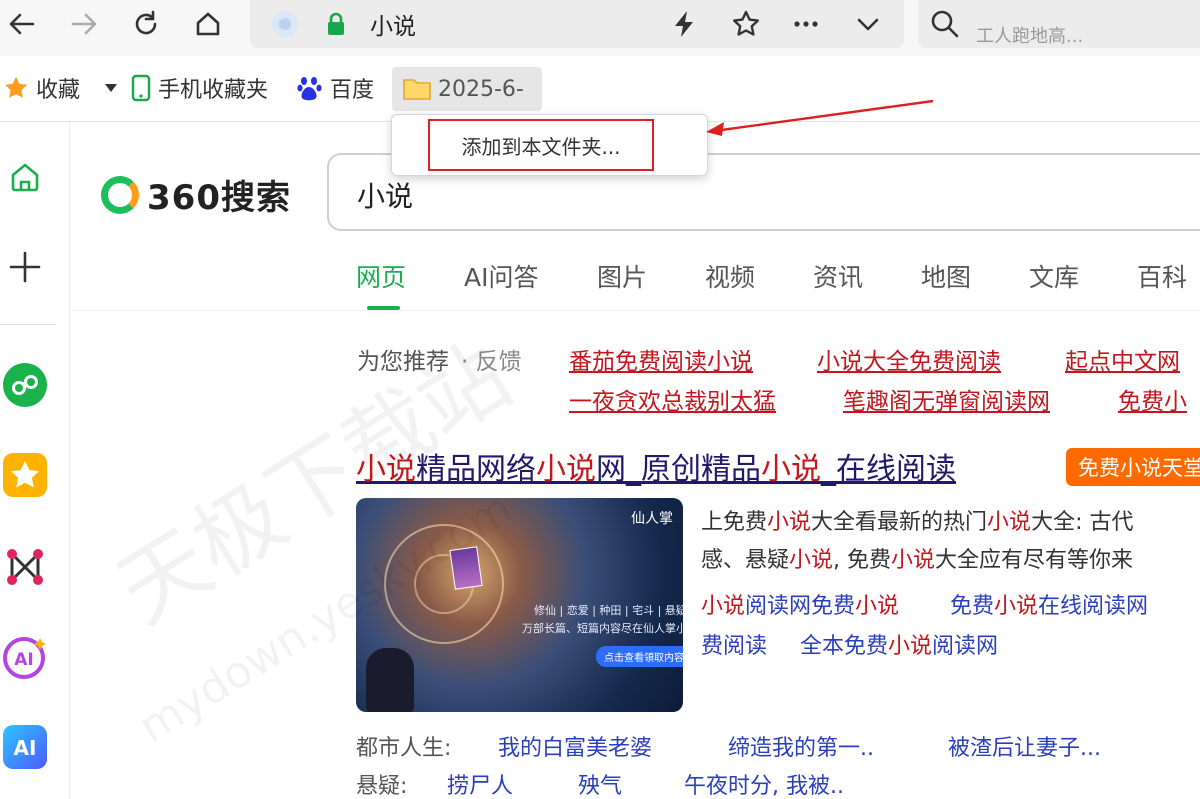 This screenshot has height=799, width=1200. What do you see at coordinates (608, 610) in the screenshot?
I see `thumb-tags: 修仙 | 恋爱 | 种田 | 宅斗 | 悬疑` at bounding box center [608, 610].